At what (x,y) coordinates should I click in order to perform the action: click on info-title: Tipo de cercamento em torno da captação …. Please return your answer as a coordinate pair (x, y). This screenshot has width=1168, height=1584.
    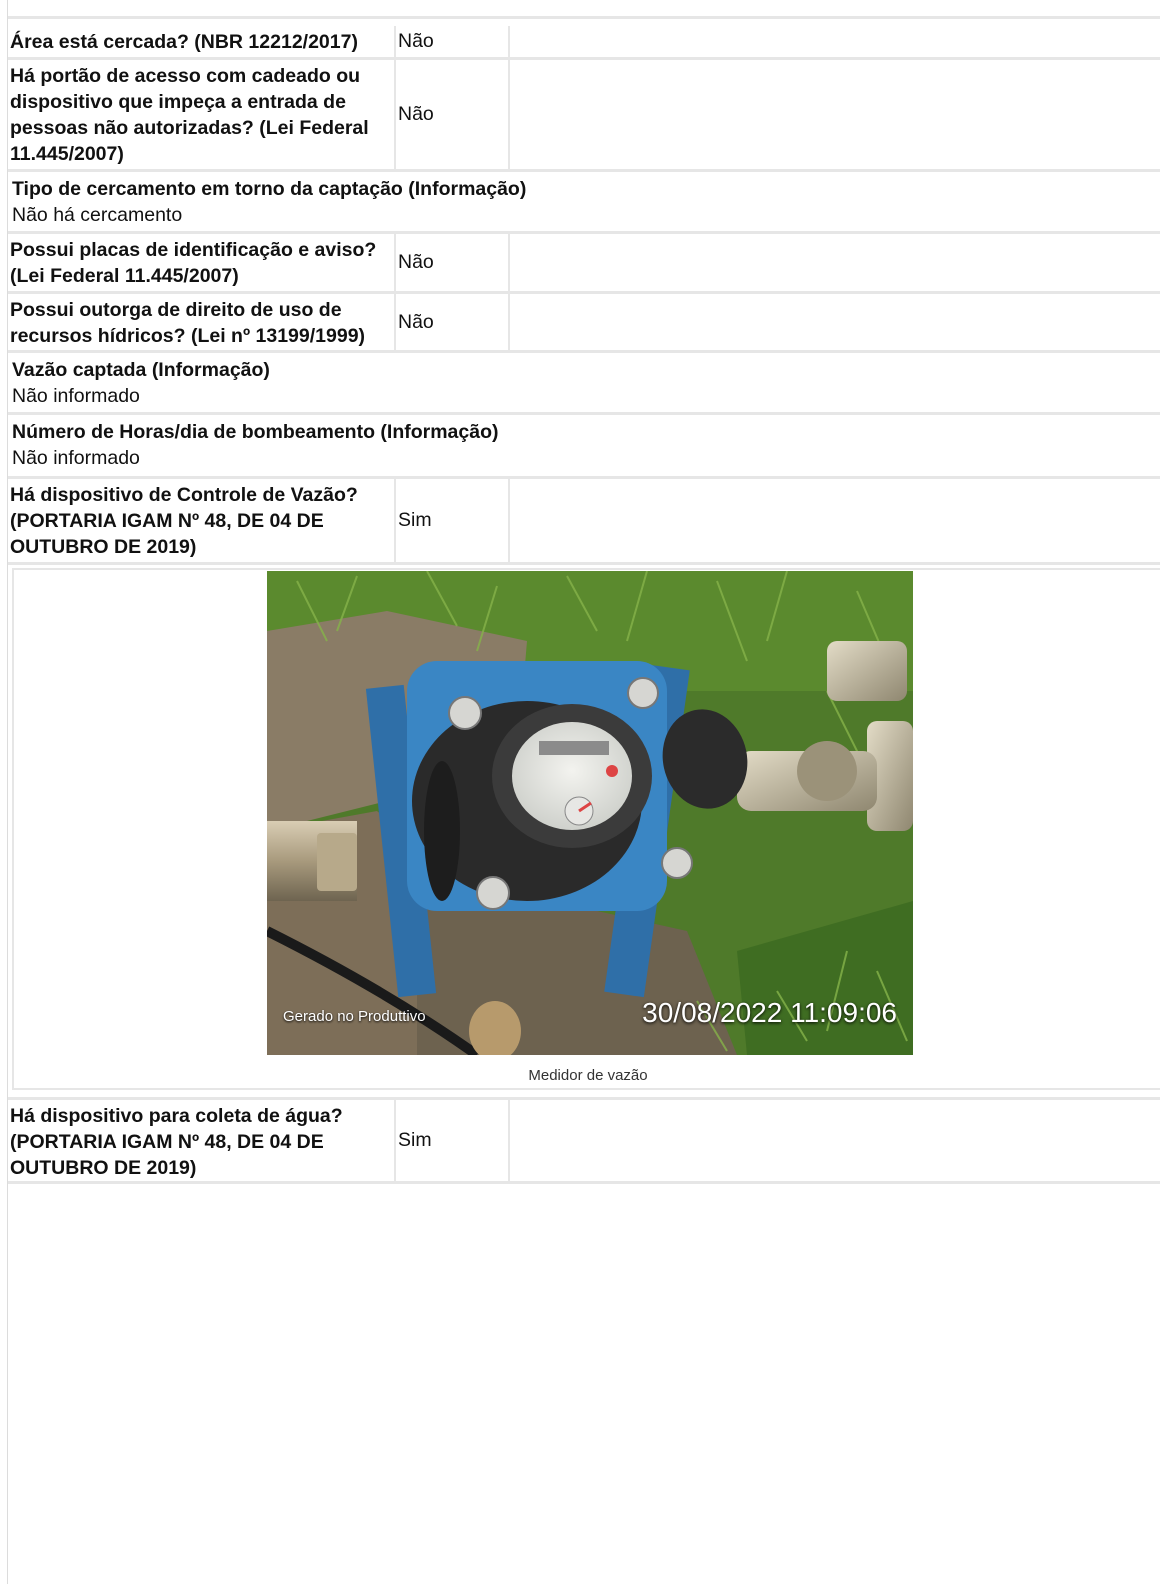
    Looking at the image, I should click on (269, 189).